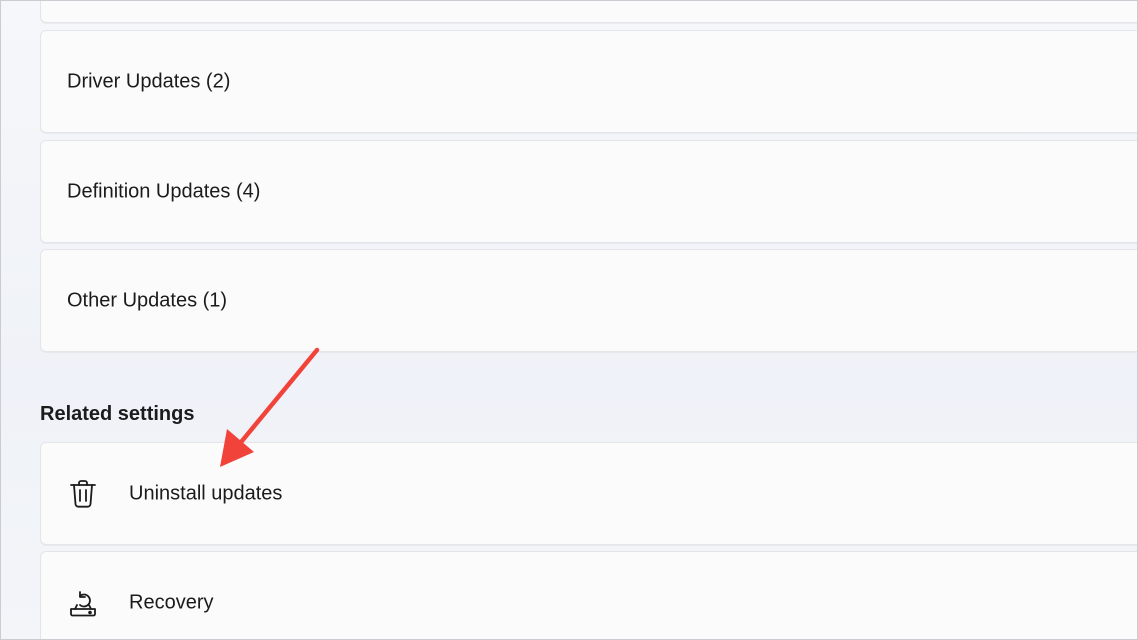 This screenshot has height=640, width=1138. I want to click on recovery-label: Recovery, so click(171, 602).